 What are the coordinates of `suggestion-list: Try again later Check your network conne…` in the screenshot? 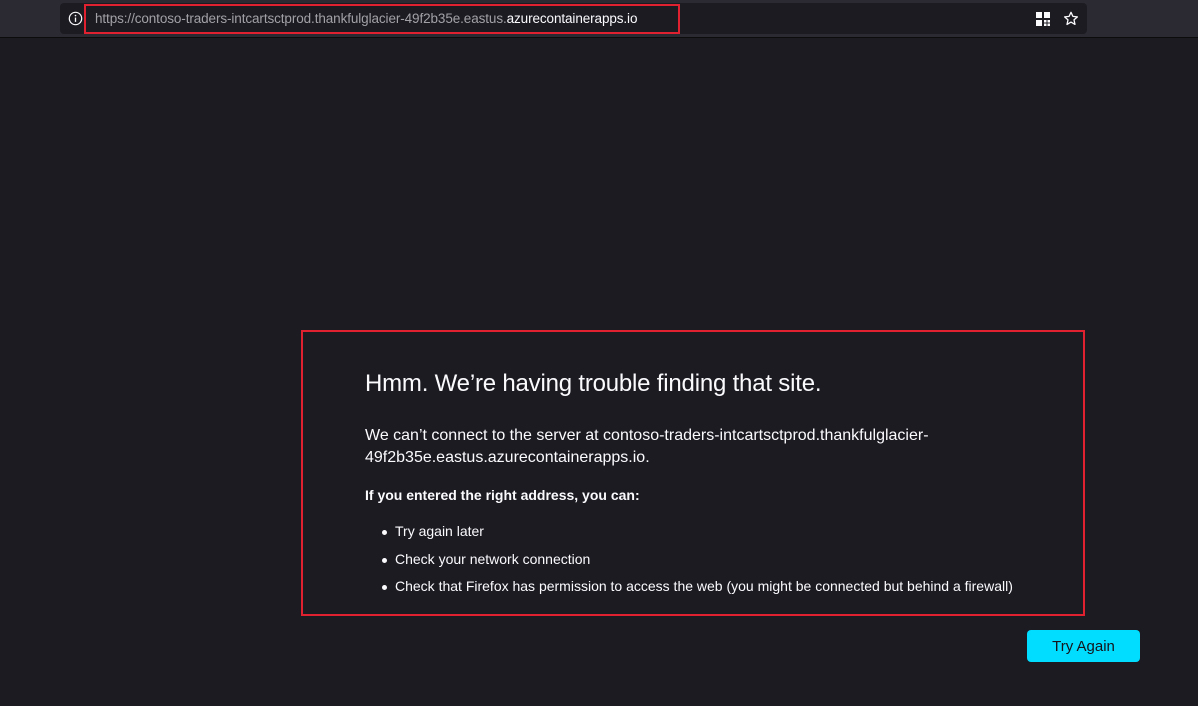 It's located at (689, 559).